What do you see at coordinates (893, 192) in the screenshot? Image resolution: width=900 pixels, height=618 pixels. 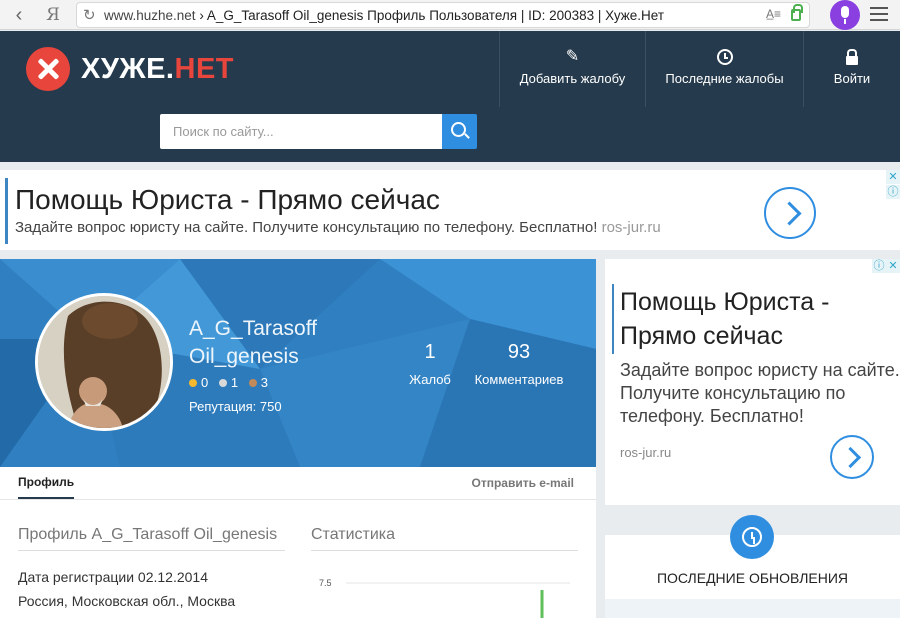 I see `ad-info-icon: ⓘ` at bounding box center [893, 192].